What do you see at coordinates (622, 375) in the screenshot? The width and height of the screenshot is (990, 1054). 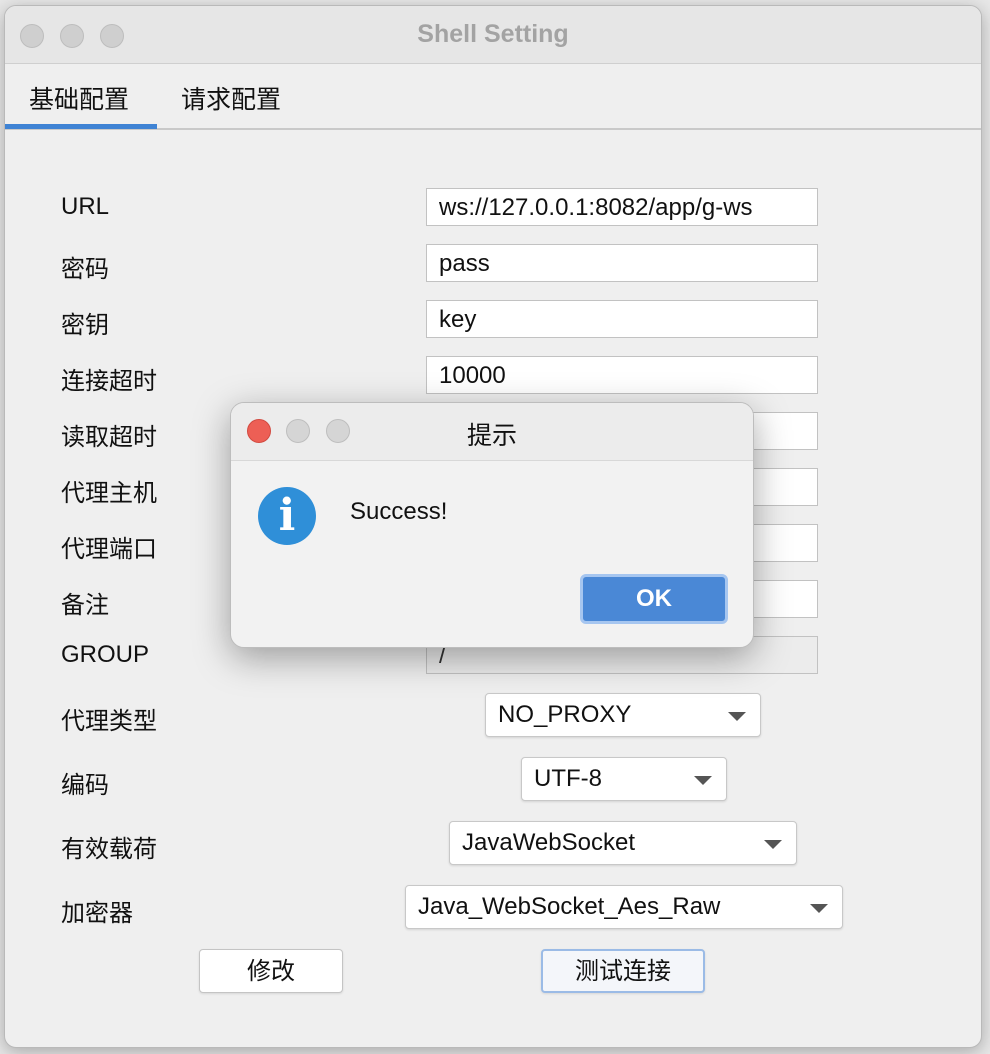 I see `connect-timeout-input: 10000` at bounding box center [622, 375].